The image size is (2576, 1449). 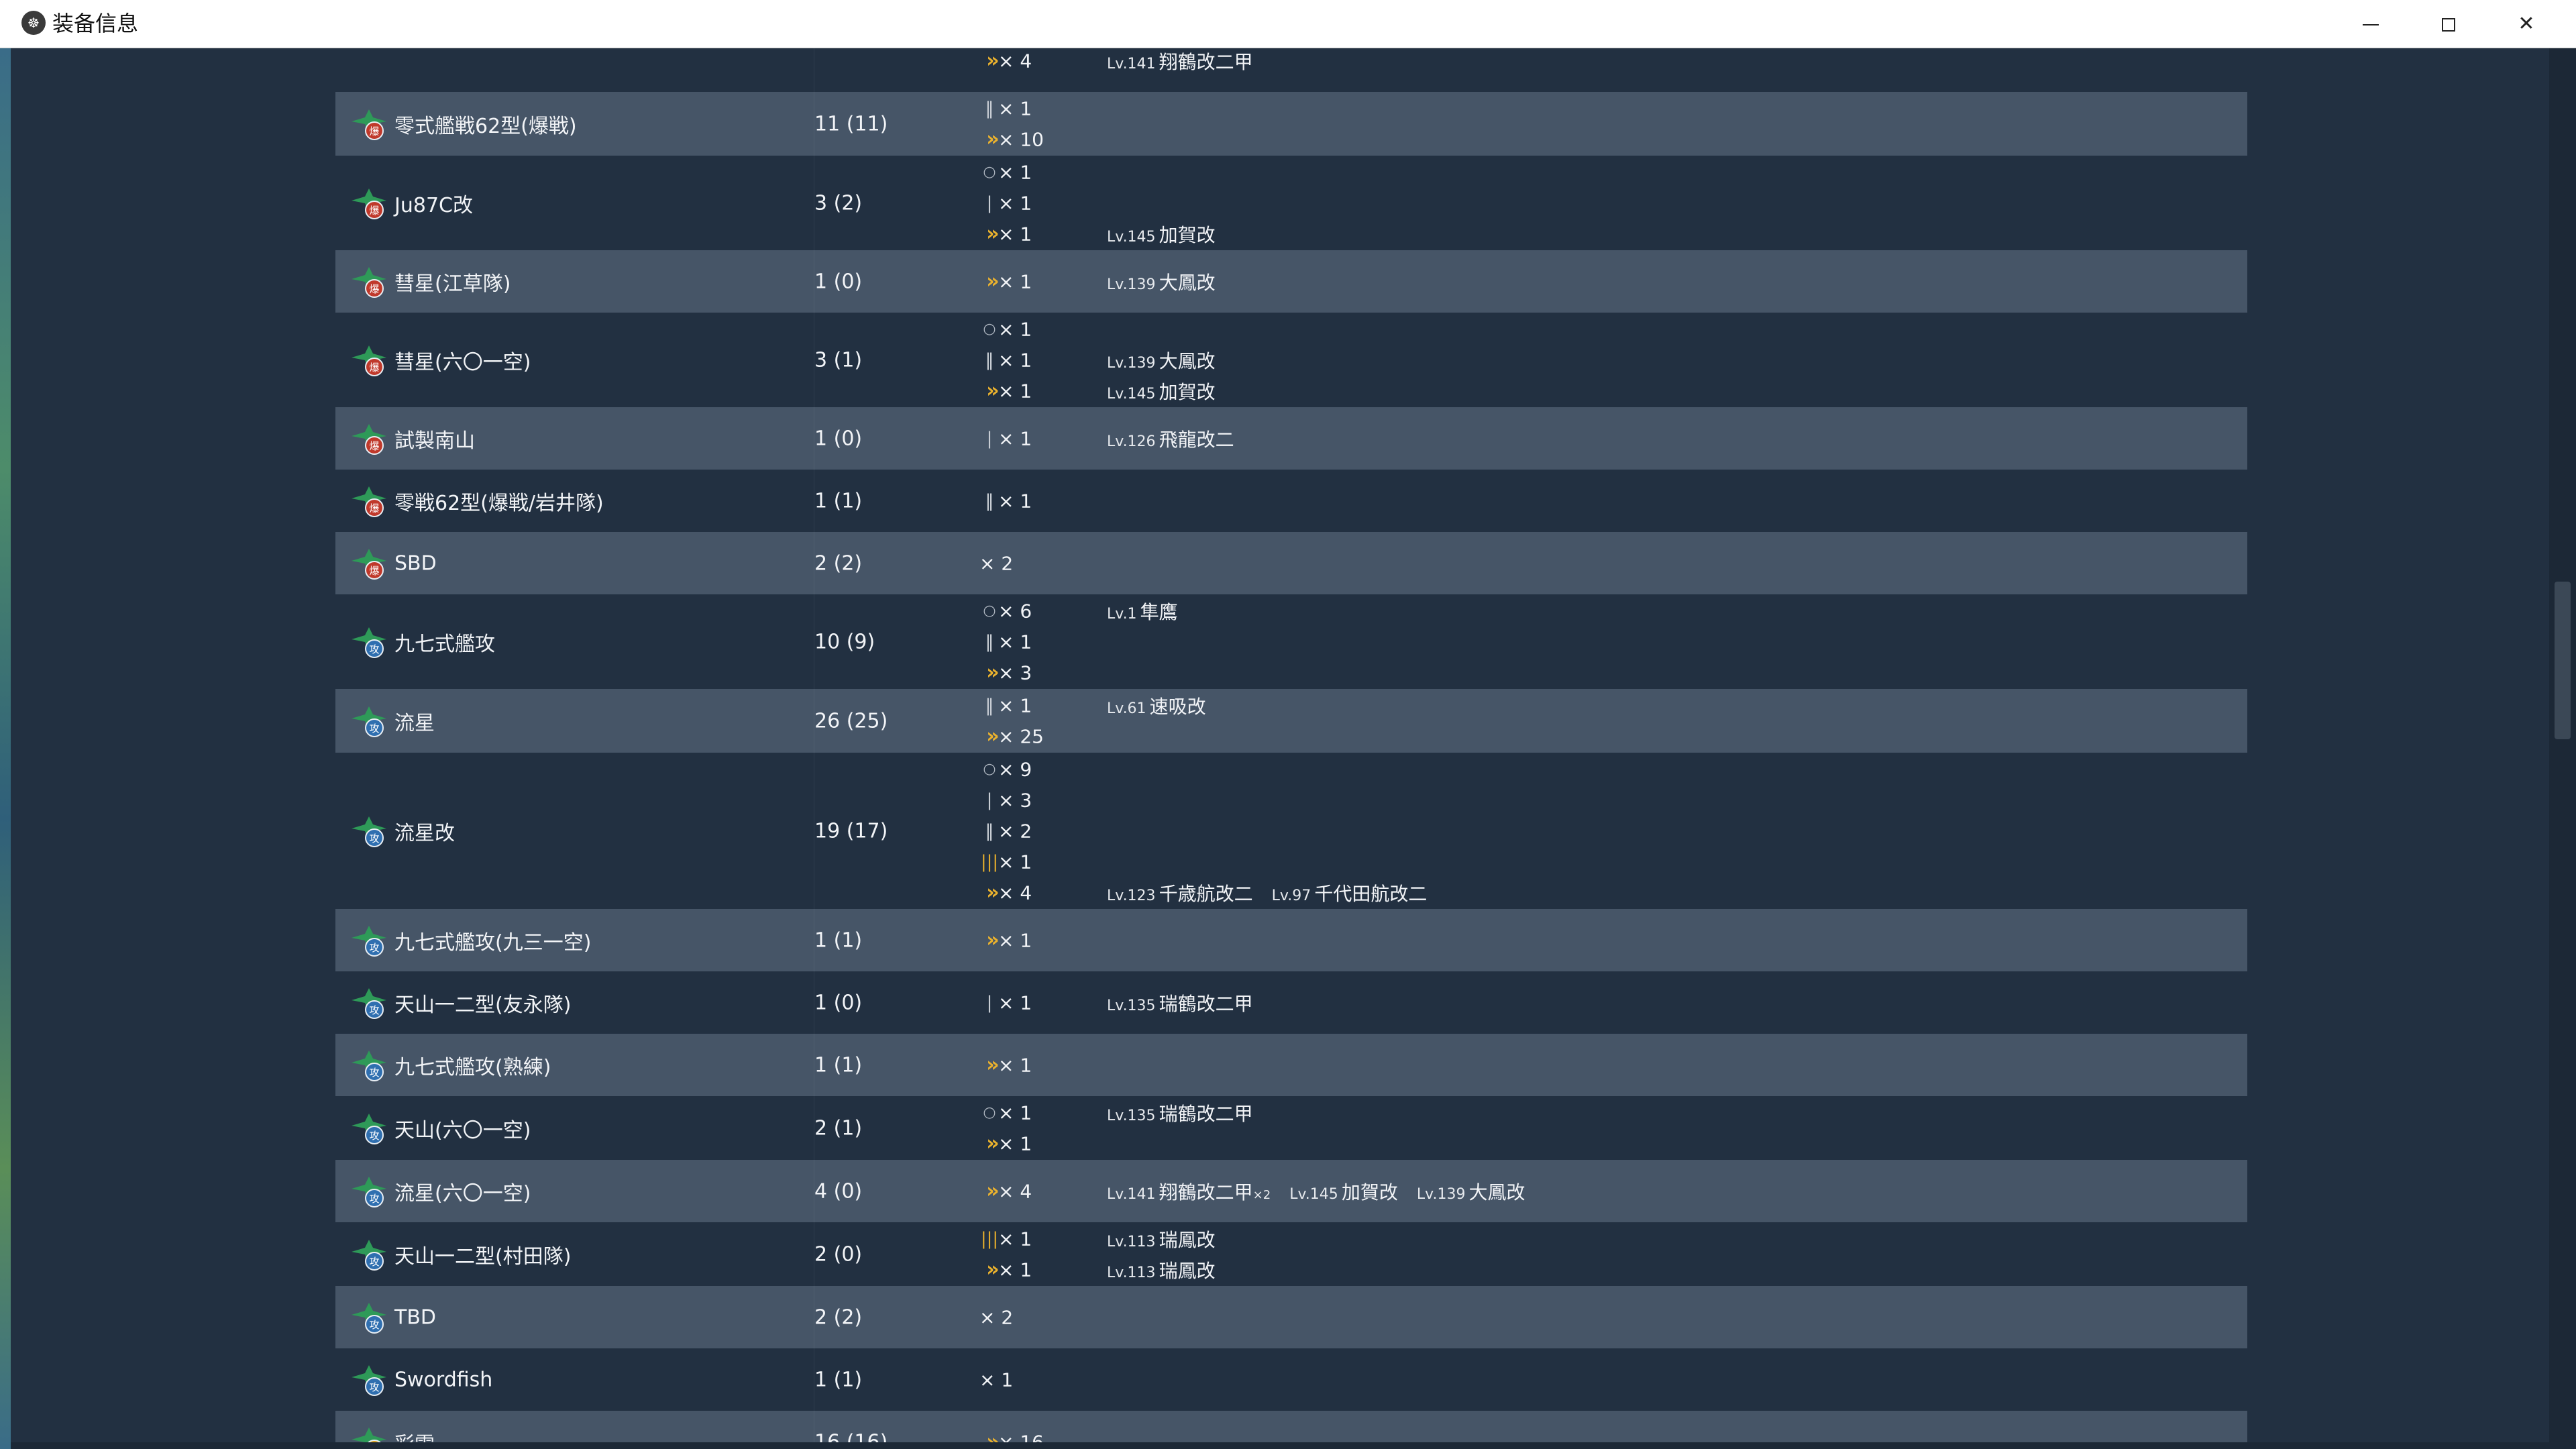 What do you see at coordinates (1021, 139) in the screenshot?
I see `proficiency-count: × 10` at bounding box center [1021, 139].